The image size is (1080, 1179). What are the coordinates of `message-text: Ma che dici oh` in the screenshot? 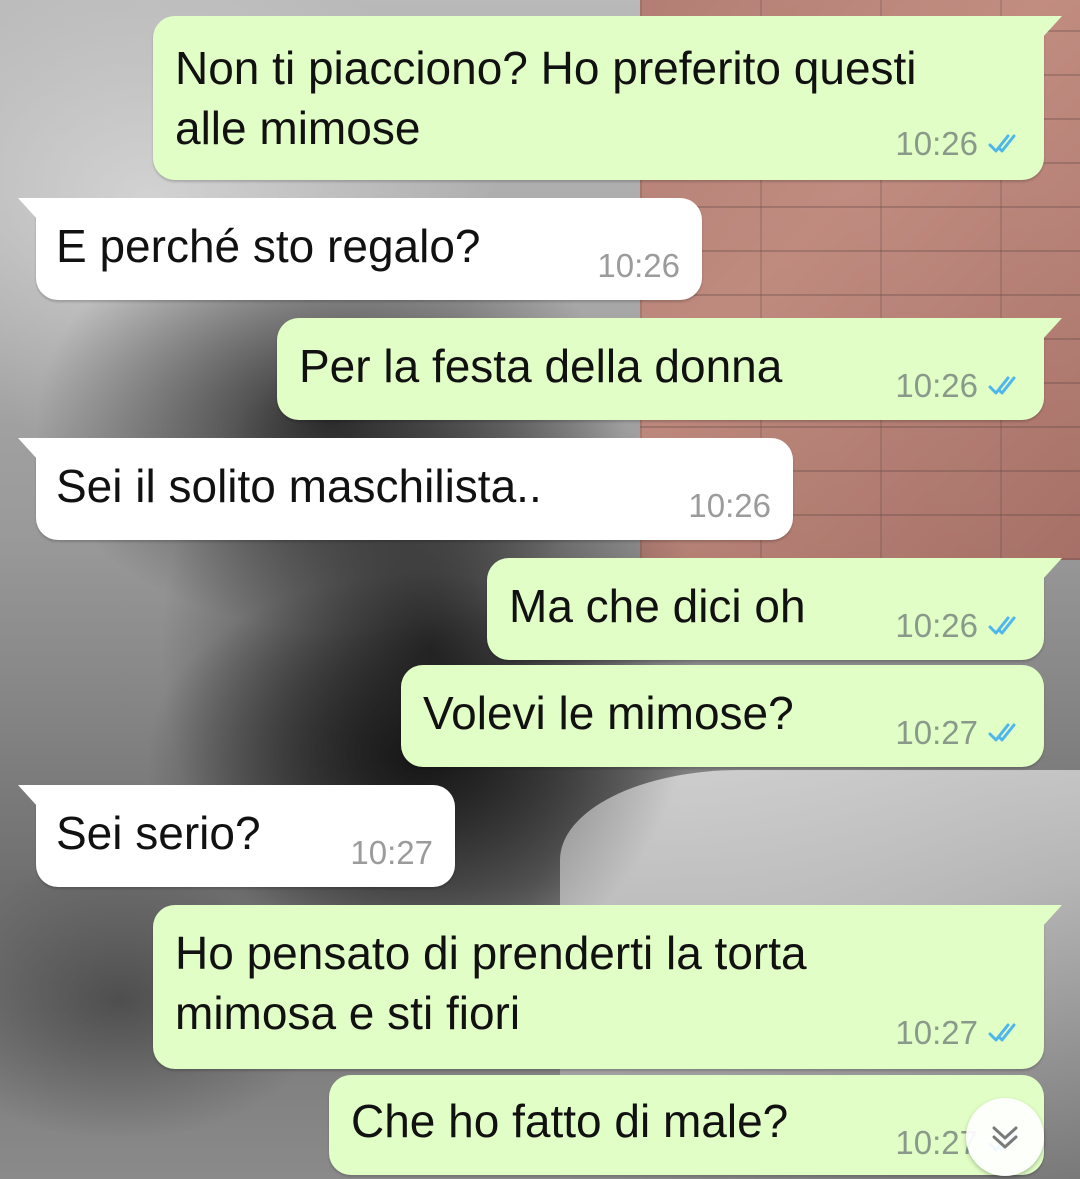 It's located at (657, 606).